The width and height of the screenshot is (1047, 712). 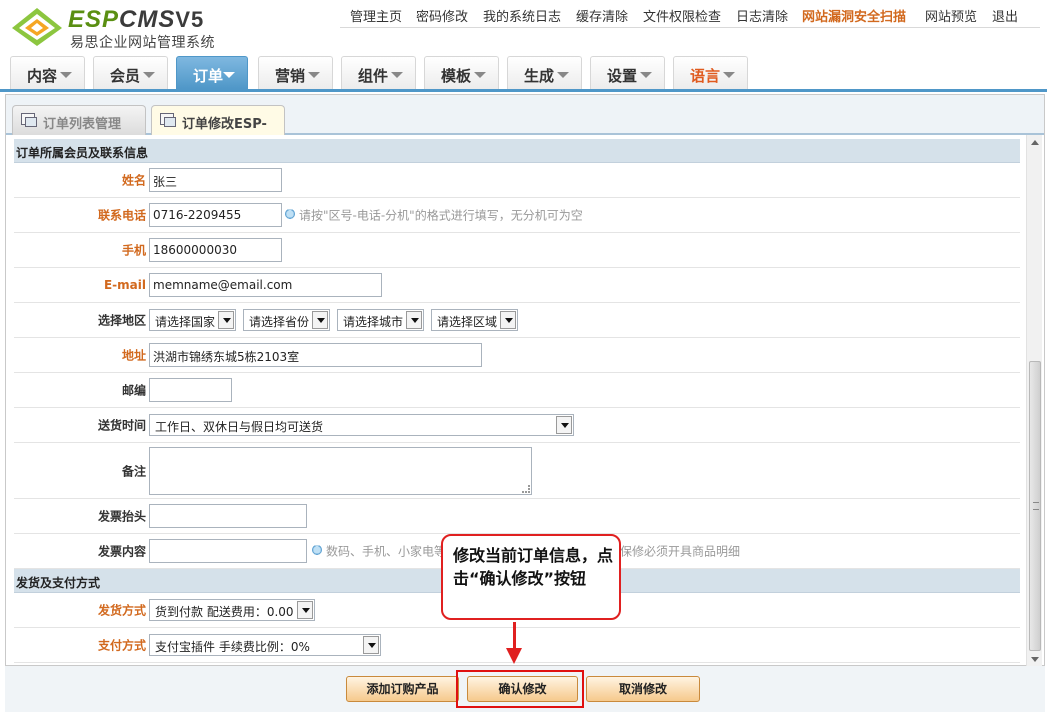 I want to click on invoice-hint-text-a: 数码、手机、小家电等, so click(x=386, y=551).